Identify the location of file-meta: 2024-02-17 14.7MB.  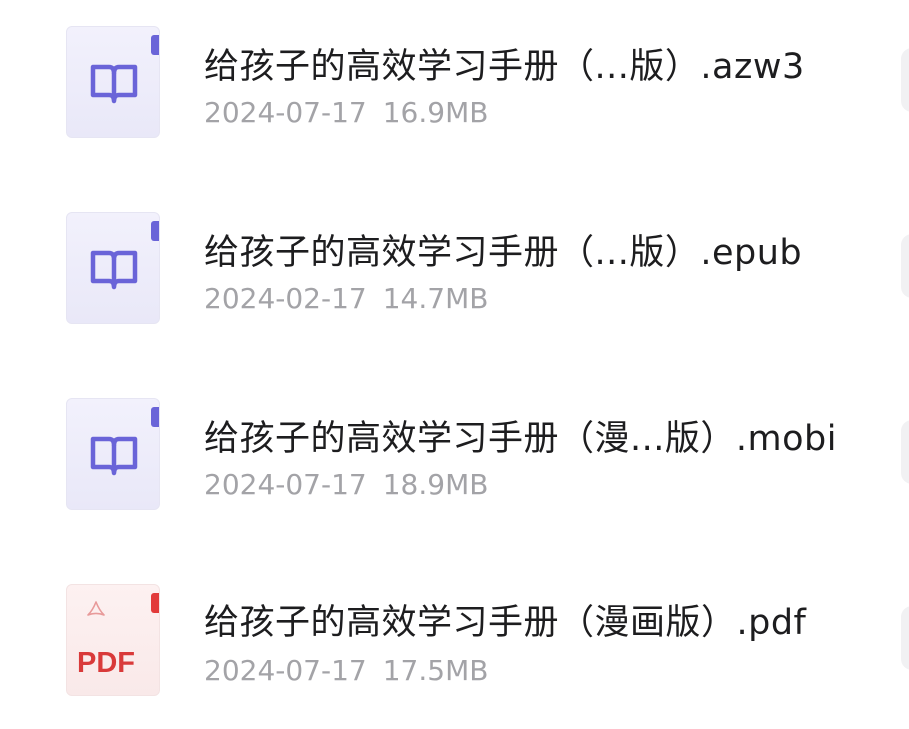
(346, 298).